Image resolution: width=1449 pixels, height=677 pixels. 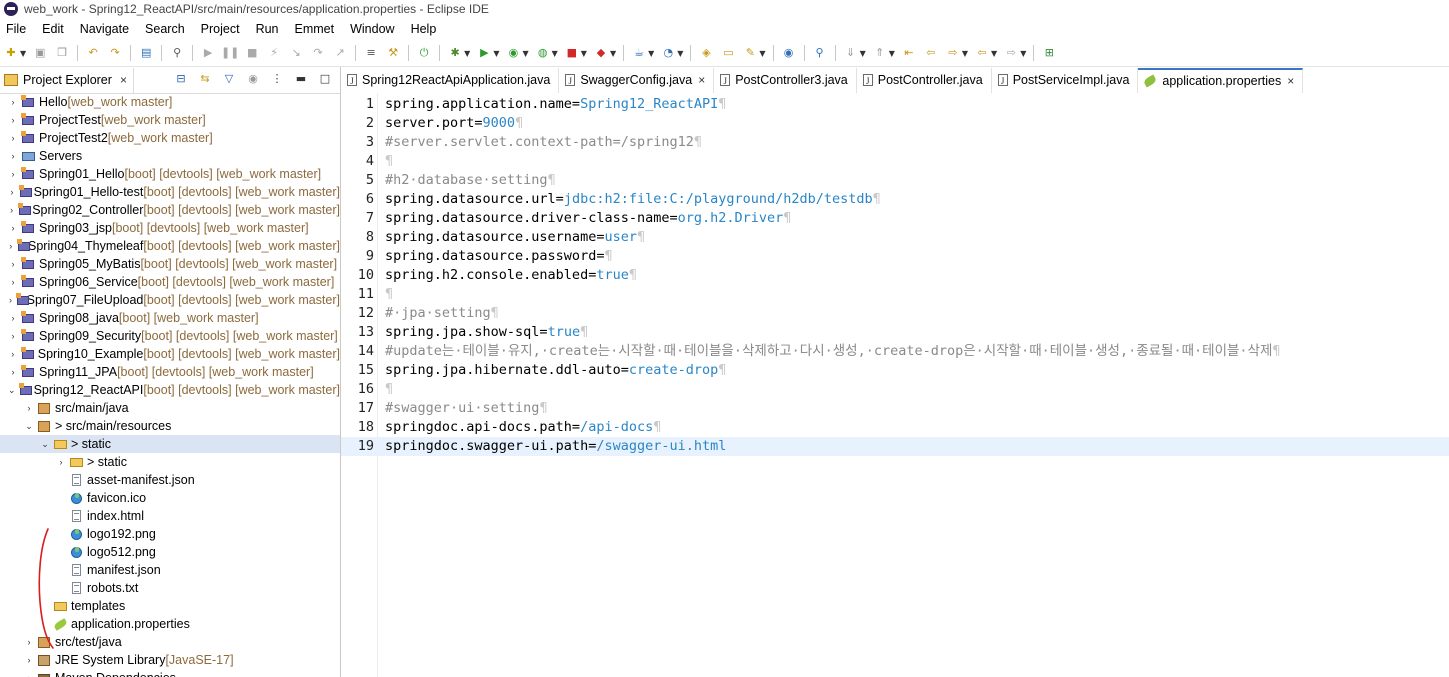 What do you see at coordinates (909, 53) in the screenshot?
I see `last-edit-icon: ⇤` at bounding box center [909, 53].